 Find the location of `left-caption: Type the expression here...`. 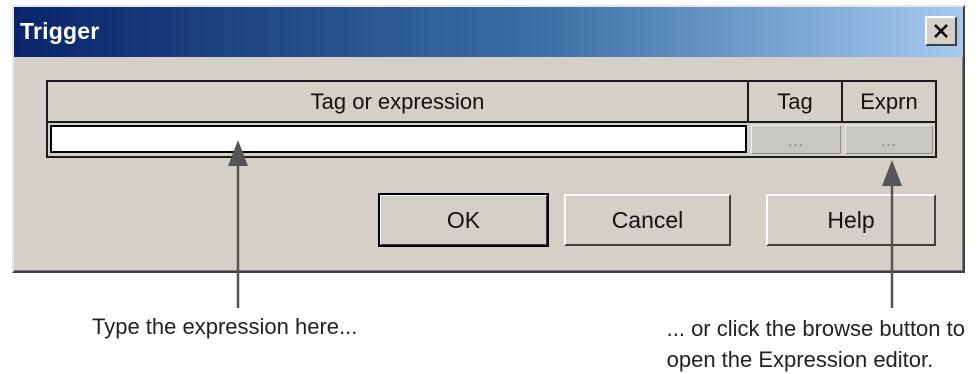

left-caption: Type the expression here... is located at coordinates (225, 326).